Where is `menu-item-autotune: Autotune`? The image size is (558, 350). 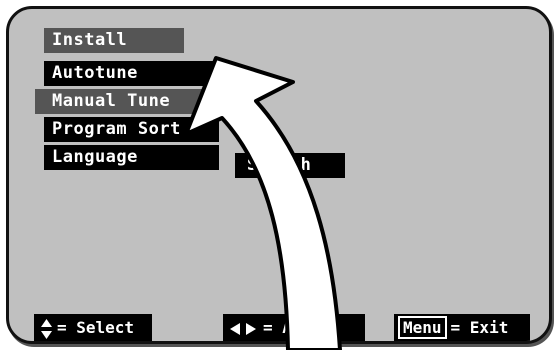
menu-item-autotune: Autotune is located at coordinates (131, 73).